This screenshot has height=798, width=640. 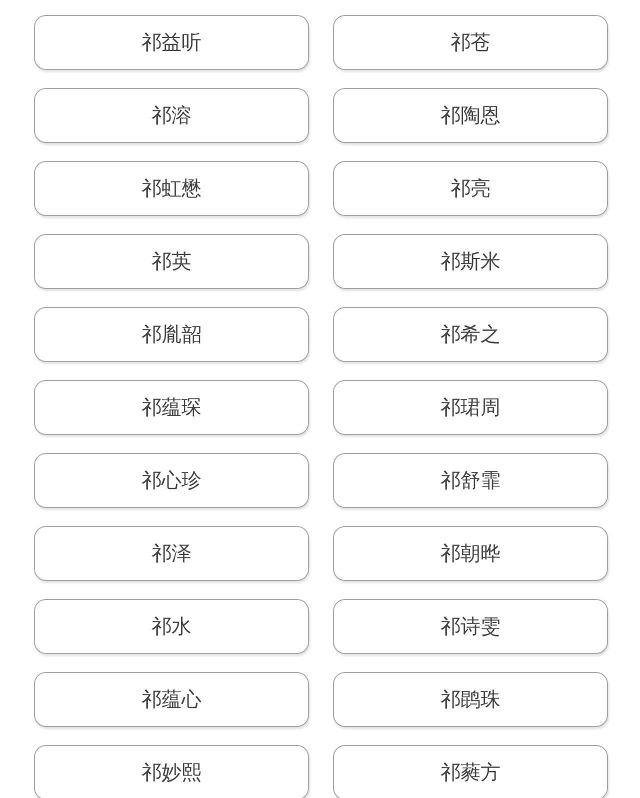 What do you see at coordinates (470, 553) in the screenshot?
I see `name-button: 祁朝晔` at bounding box center [470, 553].